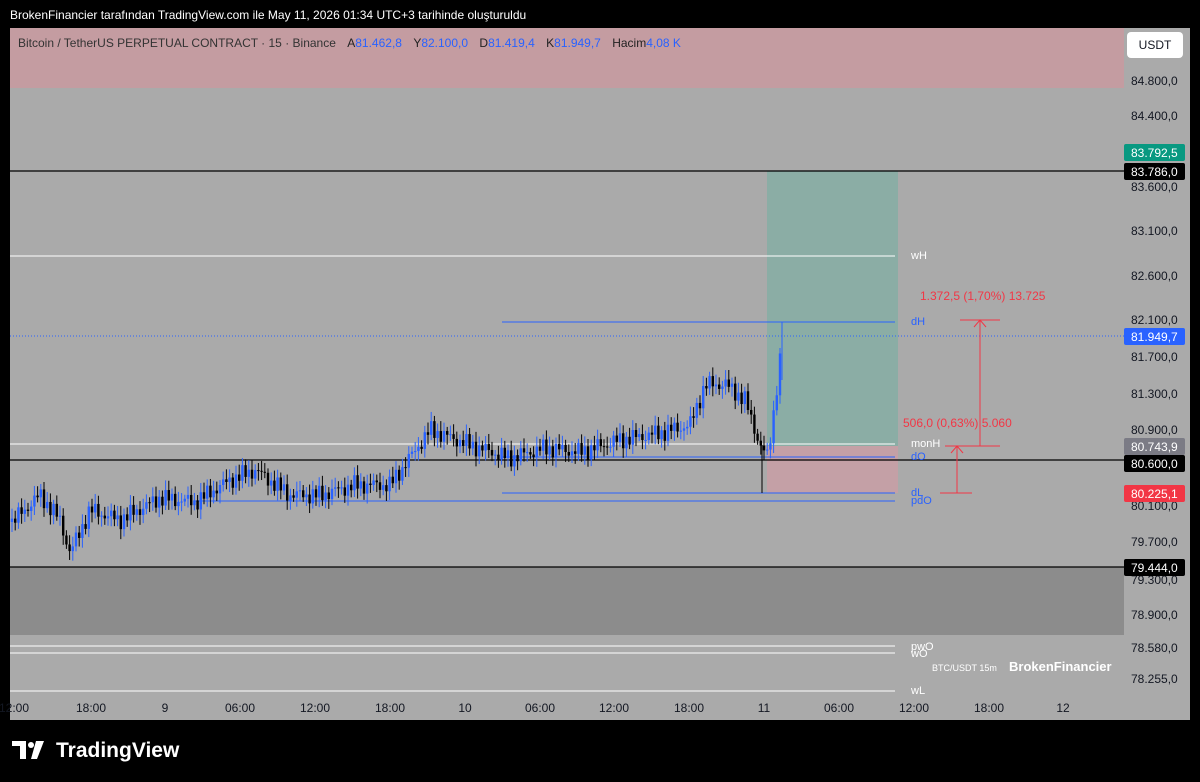  Describe the element at coordinates (1155, 45) in the screenshot. I see `currency-button: USDT` at that location.